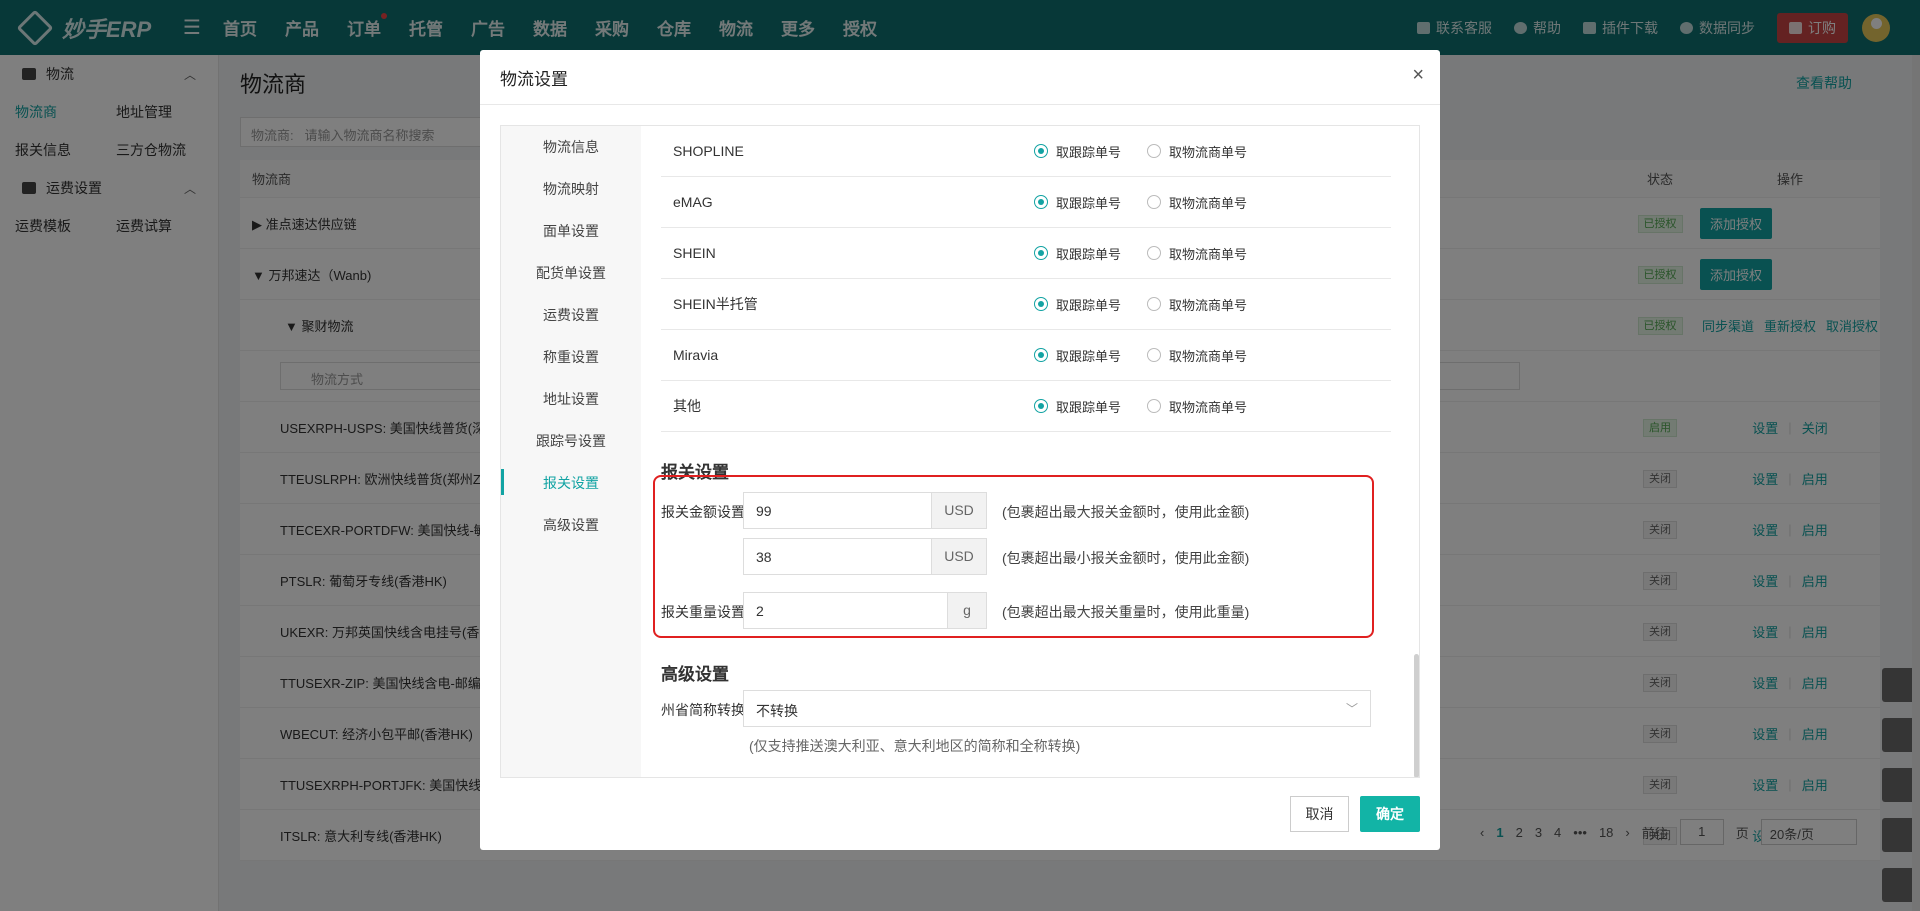 The image size is (1920, 911). What do you see at coordinates (534, 79) in the screenshot?
I see `dialog-title: 物流设置` at bounding box center [534, 79].